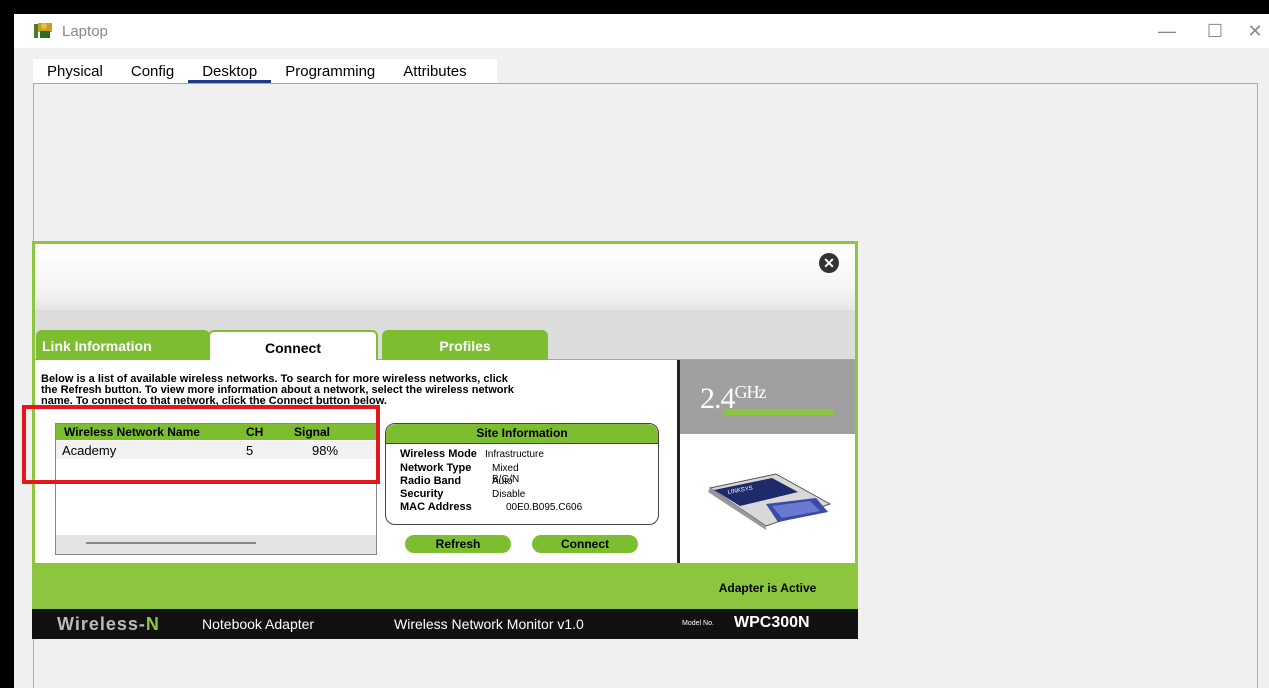  What do you see at coordinates (152, 71) in the screenshot?
I see `tab-config: Config` at bounding box center [152, 71].